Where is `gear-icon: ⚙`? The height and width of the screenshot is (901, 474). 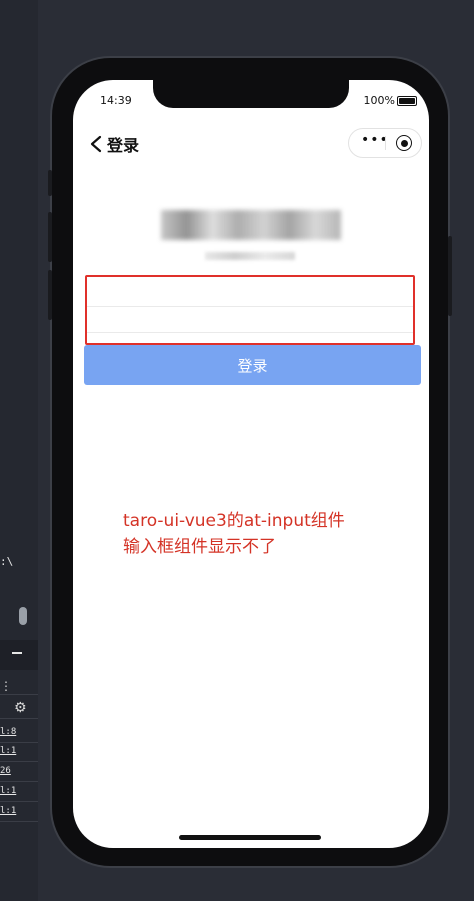
gear-icon: ⚙ is located at coordinates (20, 708).